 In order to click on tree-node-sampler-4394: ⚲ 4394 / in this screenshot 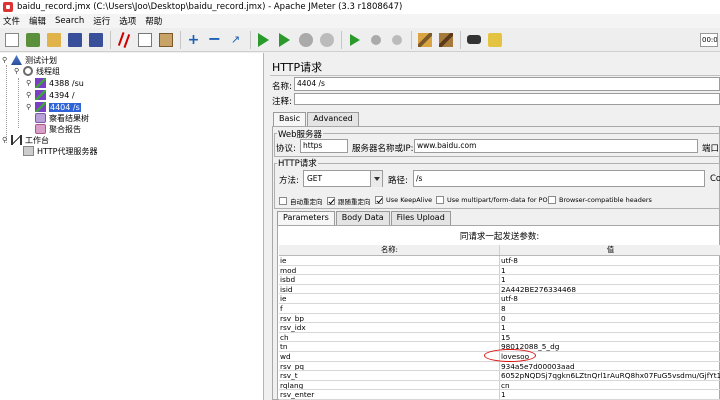, I will do `click(50, 95)`.